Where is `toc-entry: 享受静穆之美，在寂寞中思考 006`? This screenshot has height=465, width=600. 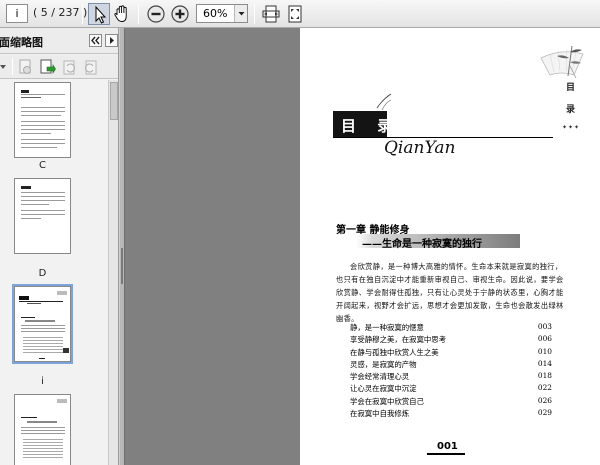
toc-entry: 享受静穆之美，在寂寞中思考 006 is located at coordinates (451, 340).